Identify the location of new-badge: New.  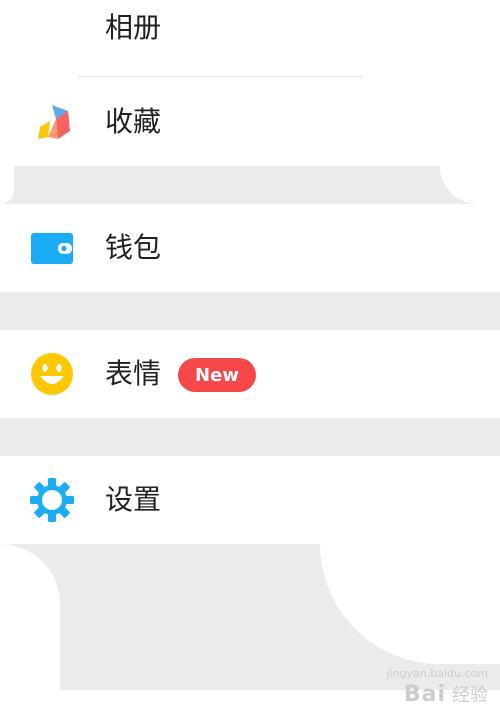
(217, 375).